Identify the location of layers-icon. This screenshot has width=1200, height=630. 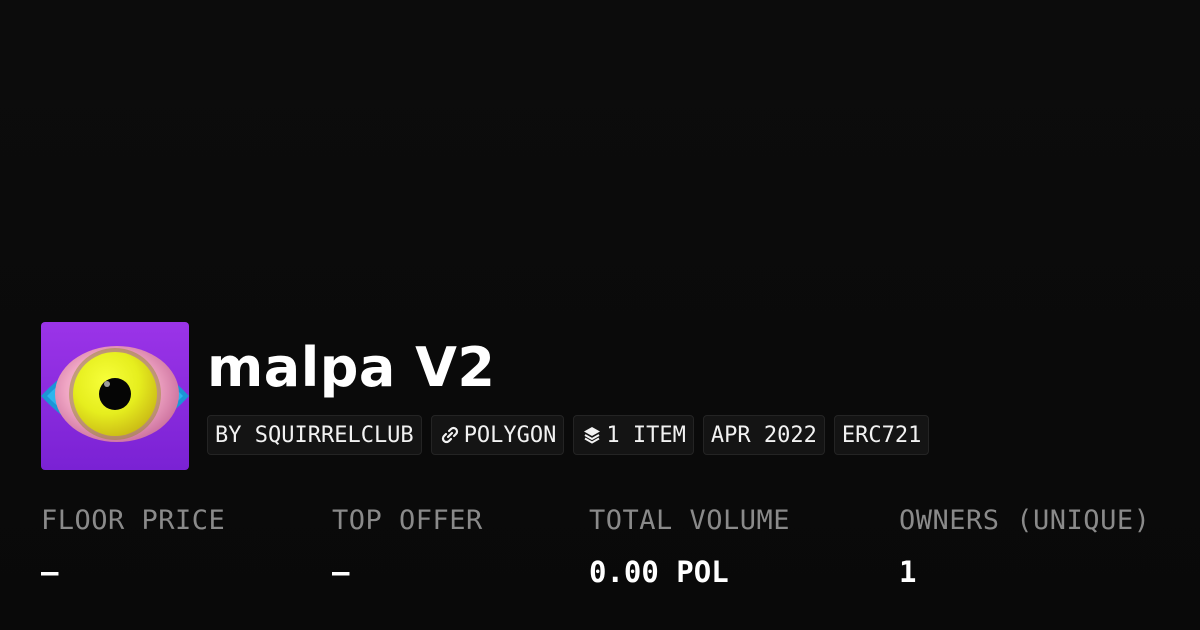
(592, 435).